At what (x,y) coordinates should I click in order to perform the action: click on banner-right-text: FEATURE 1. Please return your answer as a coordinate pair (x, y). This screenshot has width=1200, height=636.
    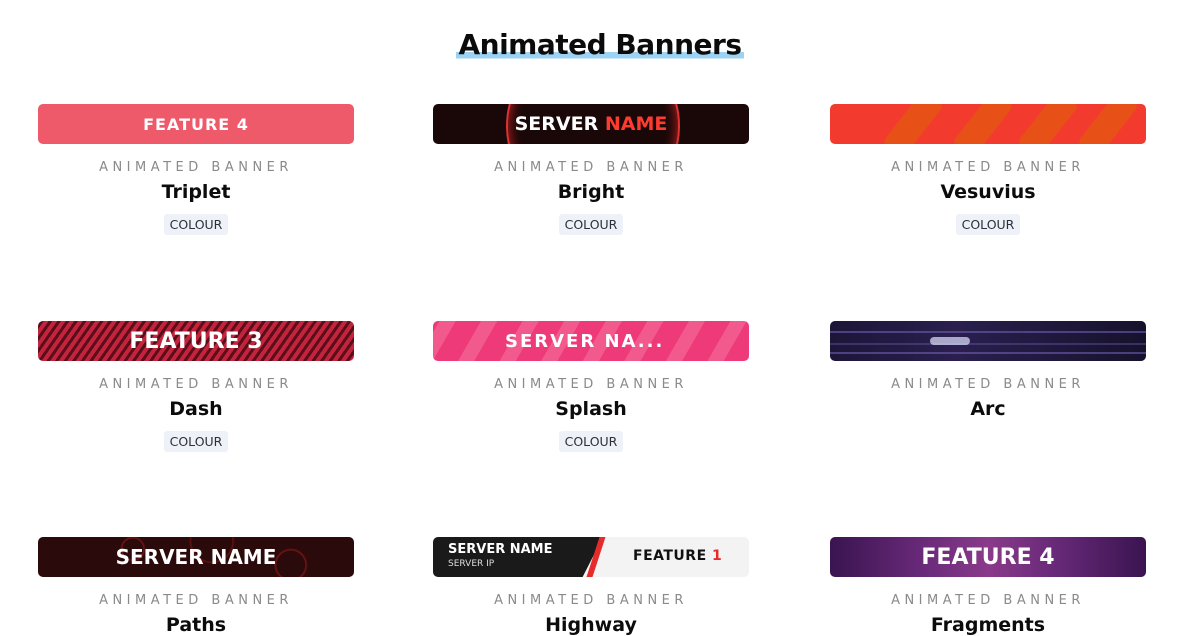
    Looking at the image, I should click on (677, 556).